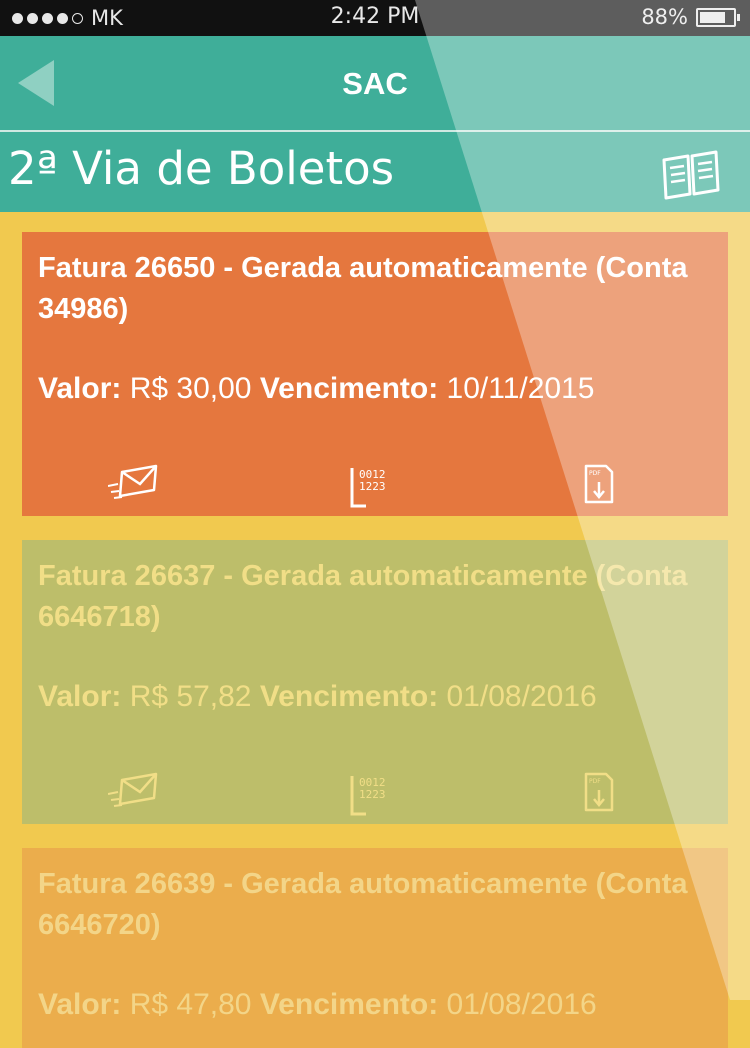 Image resolution: width=750 pixels, height=1048 pixels. Describe the element at coordinates (690, 17) in the screenshot. I see `battery-status: 88%` at that location.